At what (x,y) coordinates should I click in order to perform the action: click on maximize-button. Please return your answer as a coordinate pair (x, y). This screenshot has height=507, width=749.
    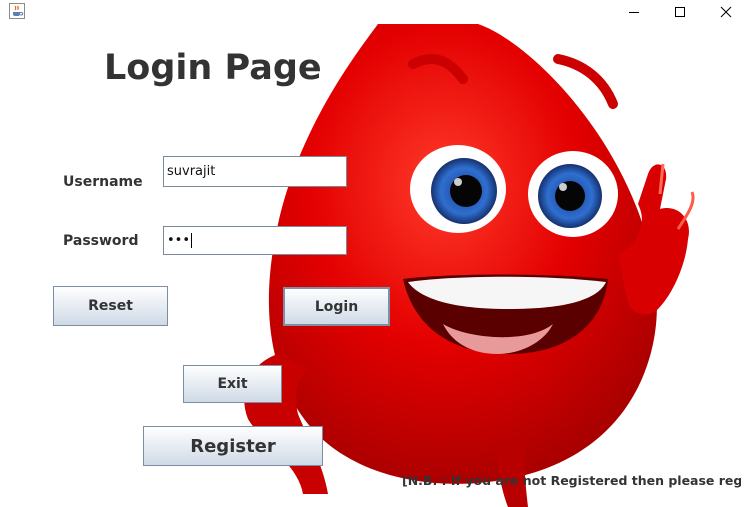
    Looking at the image, I should click on (680, 12).